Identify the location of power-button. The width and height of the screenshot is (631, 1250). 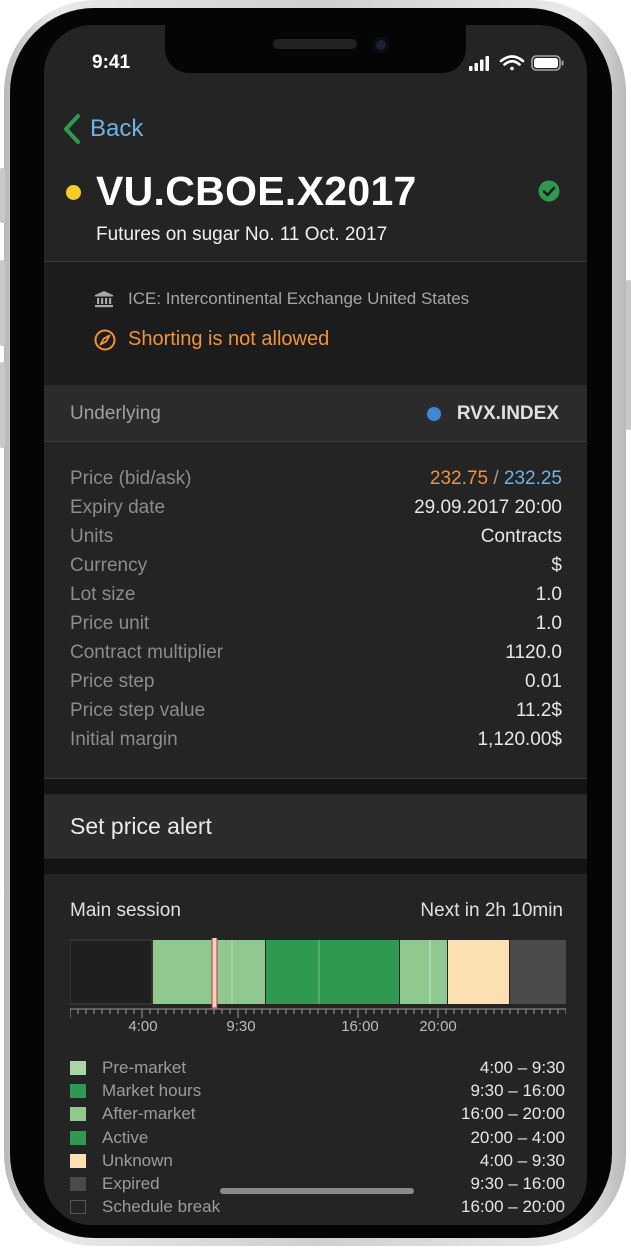
(628, 355).